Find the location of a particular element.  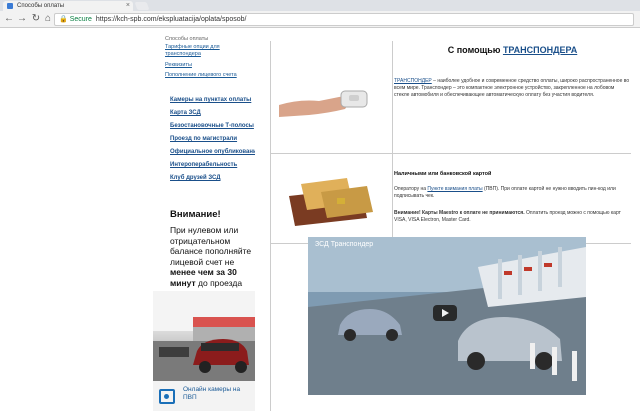

back-icon: ← is located at coordinates (9, 19).